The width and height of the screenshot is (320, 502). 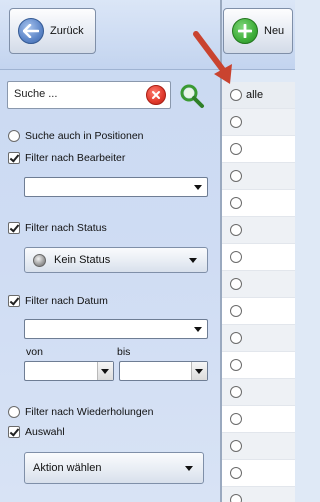 I want to click on selection-option: Auswahl, so click(x=36, y=432).